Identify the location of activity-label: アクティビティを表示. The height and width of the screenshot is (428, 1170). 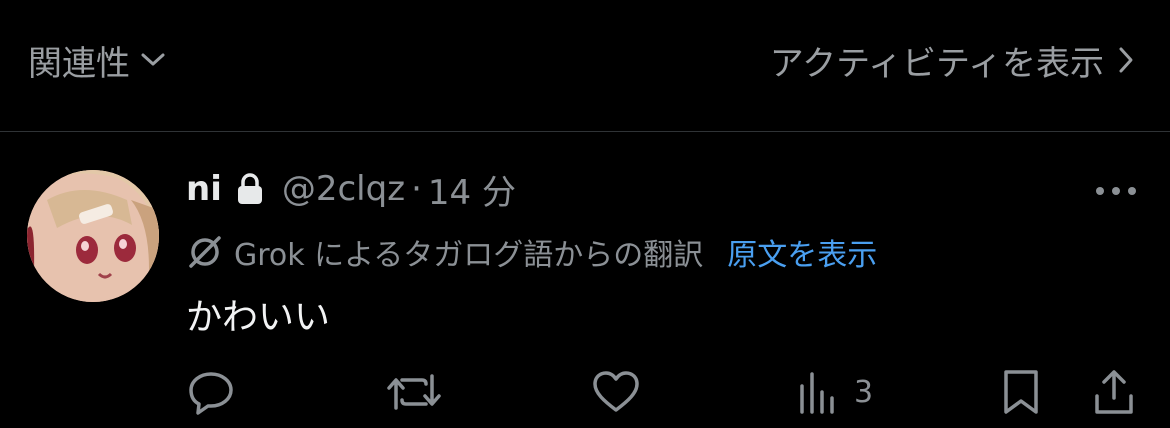
(936, 63).